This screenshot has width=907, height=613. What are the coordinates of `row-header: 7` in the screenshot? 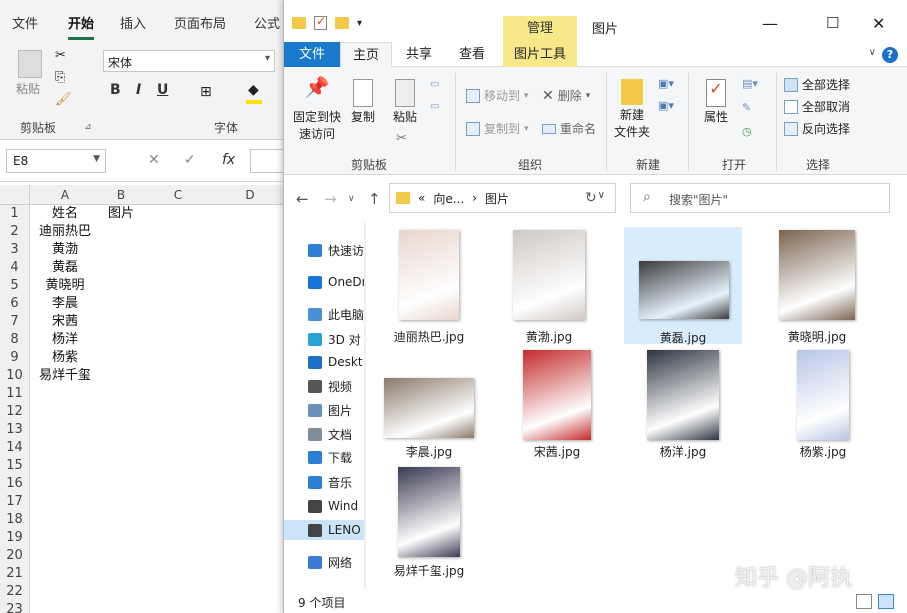 It's located at (15, 322).